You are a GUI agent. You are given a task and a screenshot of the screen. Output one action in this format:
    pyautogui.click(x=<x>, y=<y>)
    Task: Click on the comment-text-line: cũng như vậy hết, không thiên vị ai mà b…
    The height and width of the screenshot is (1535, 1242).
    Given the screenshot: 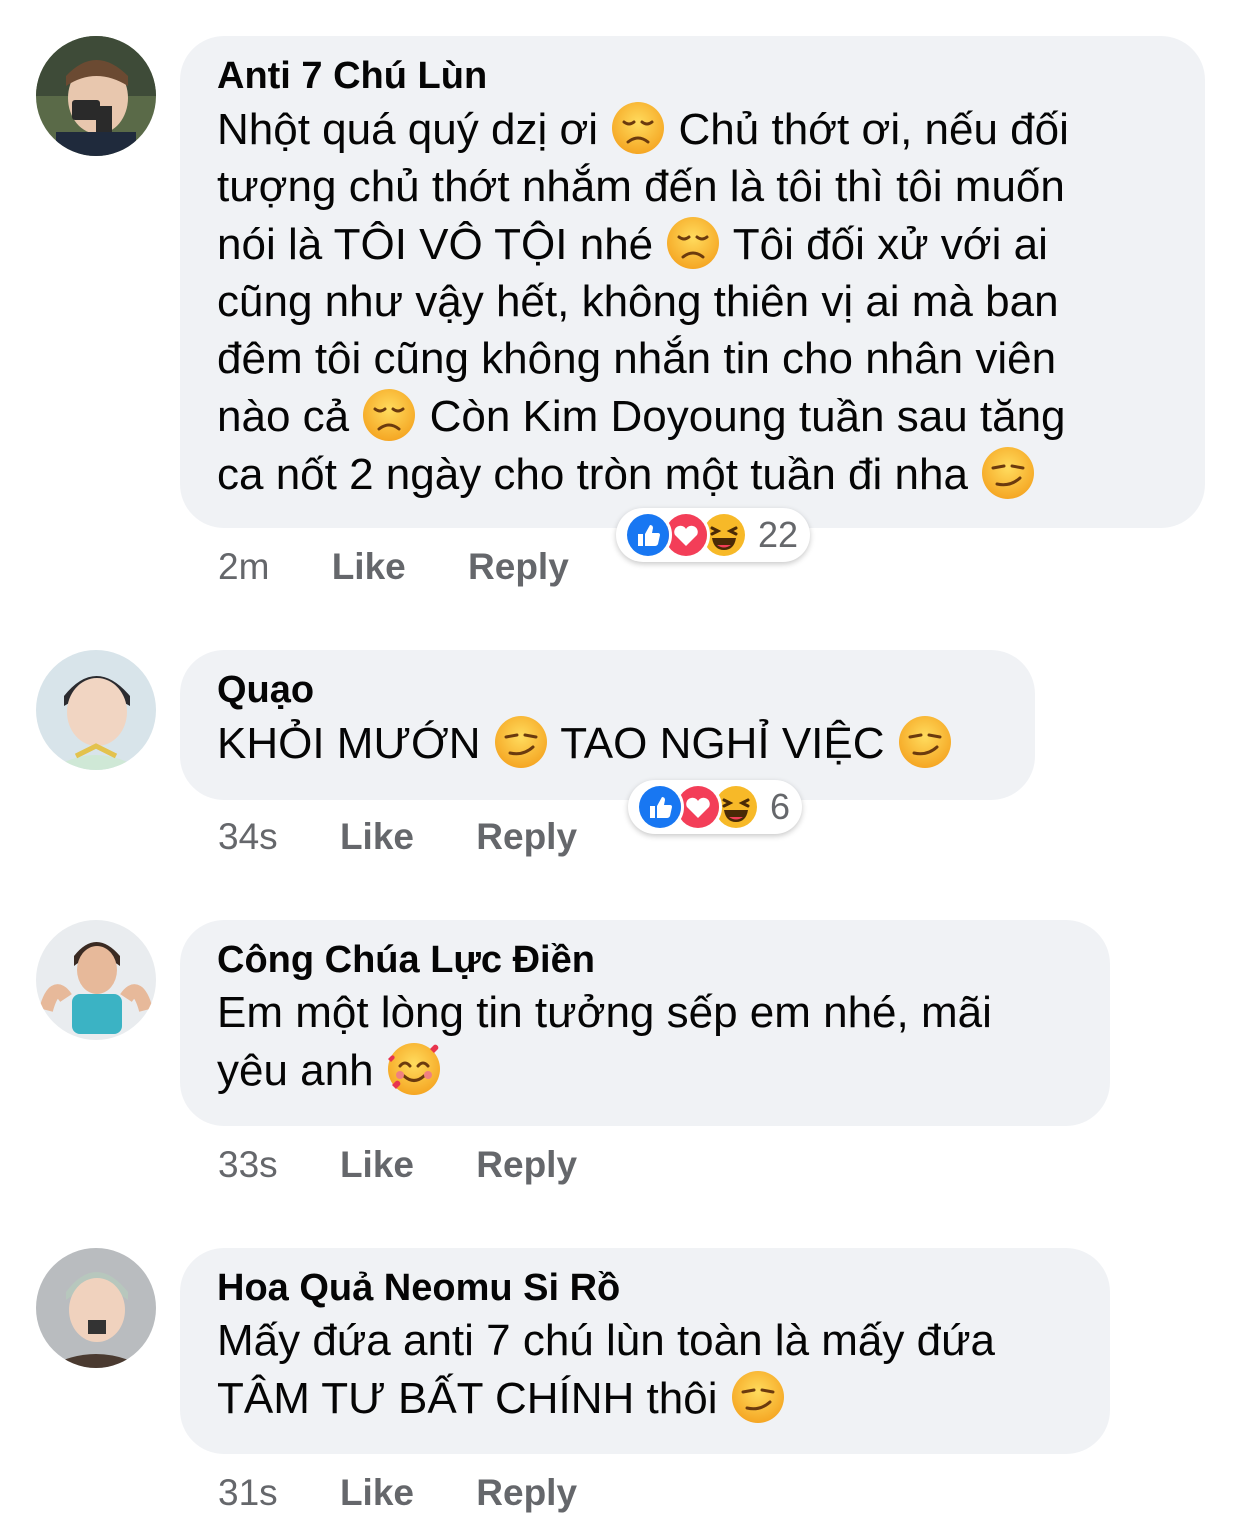 What is the action you would take?
    pyautogui.click(x=693, y=301)
    